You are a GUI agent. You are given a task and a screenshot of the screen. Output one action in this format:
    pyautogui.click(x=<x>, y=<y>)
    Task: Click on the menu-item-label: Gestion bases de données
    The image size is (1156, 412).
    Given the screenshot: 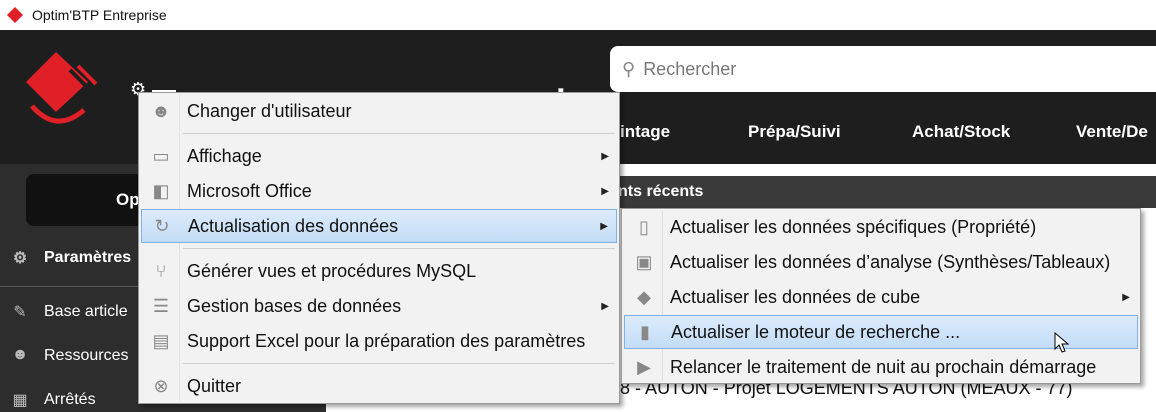 What is the action you would take?
    pyautogui.click(x=294, y=305)
    